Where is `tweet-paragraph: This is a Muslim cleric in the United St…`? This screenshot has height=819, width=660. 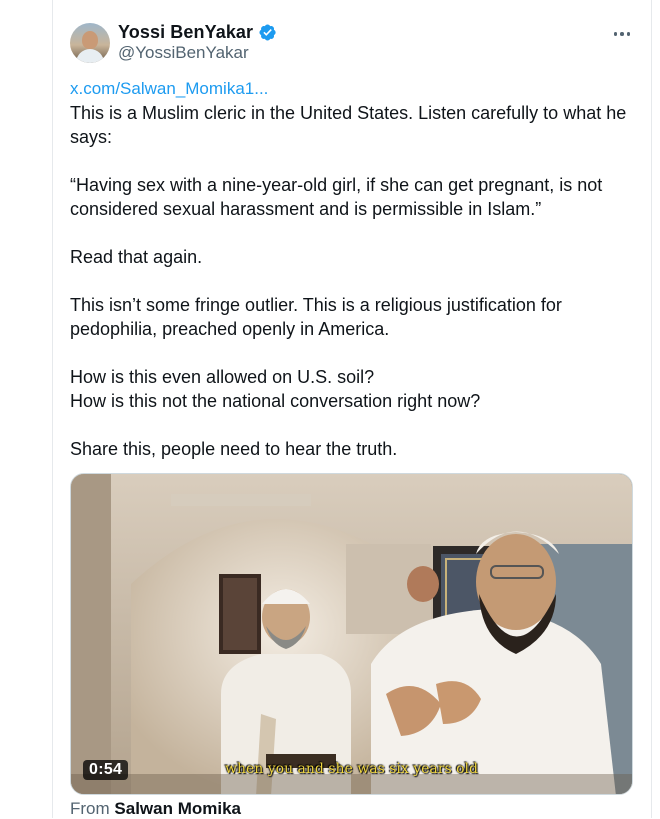 tweet-paragraph: This is a Muslim cleric in the United St… is located at coordinates (348, 125).